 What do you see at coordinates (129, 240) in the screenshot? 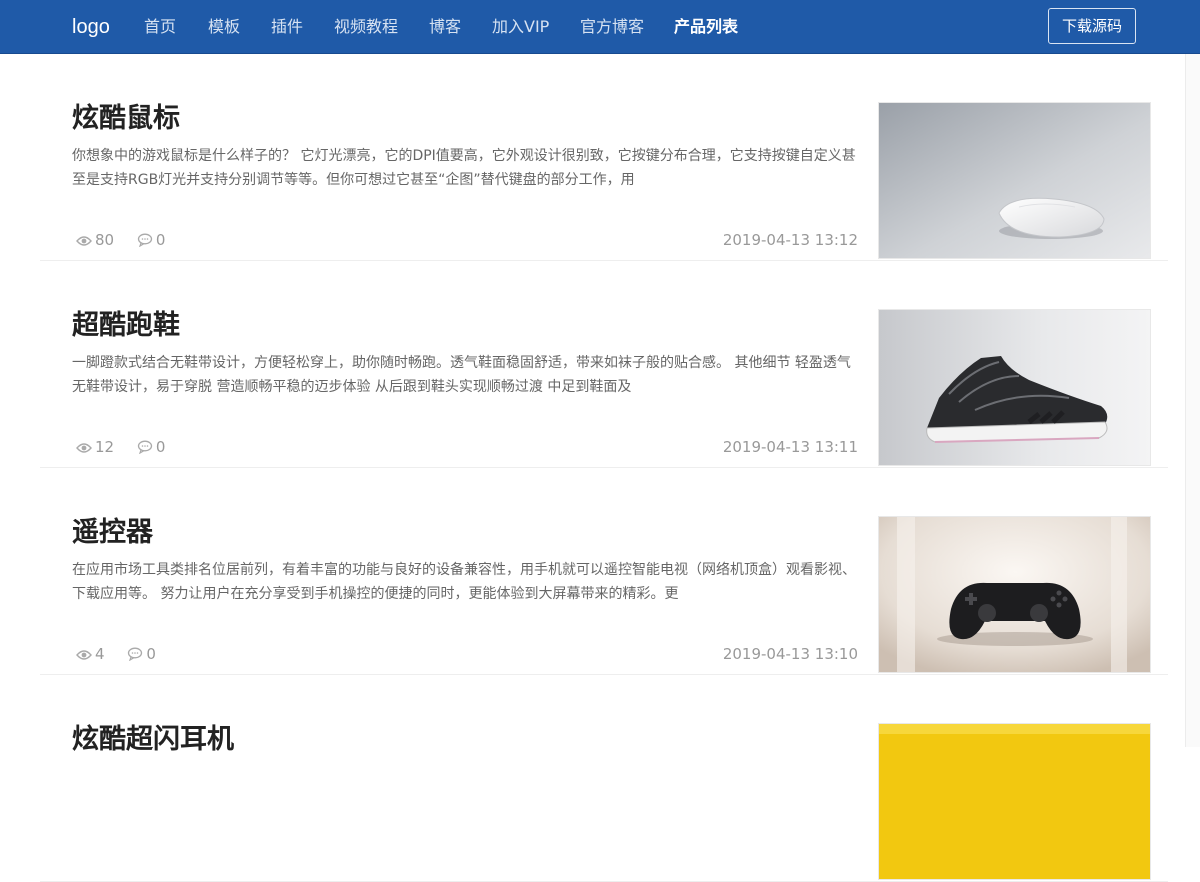
I see `article-meta: 80 0` at bounding box center [129, 240].